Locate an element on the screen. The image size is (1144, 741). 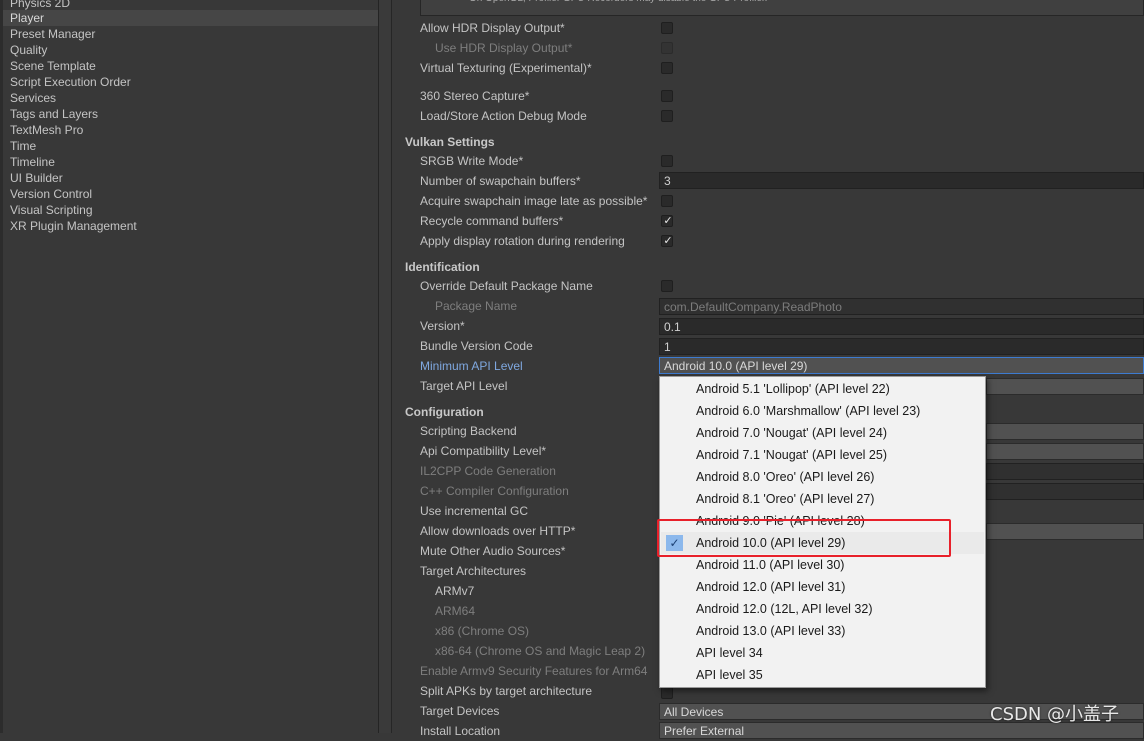
install-location-label: Install Location is located at coordinates (460, 731).